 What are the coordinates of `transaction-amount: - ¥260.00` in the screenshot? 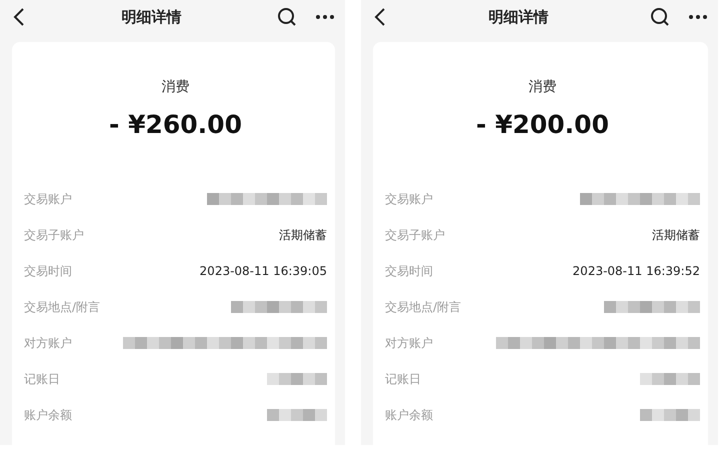 It's located at (175, 124).